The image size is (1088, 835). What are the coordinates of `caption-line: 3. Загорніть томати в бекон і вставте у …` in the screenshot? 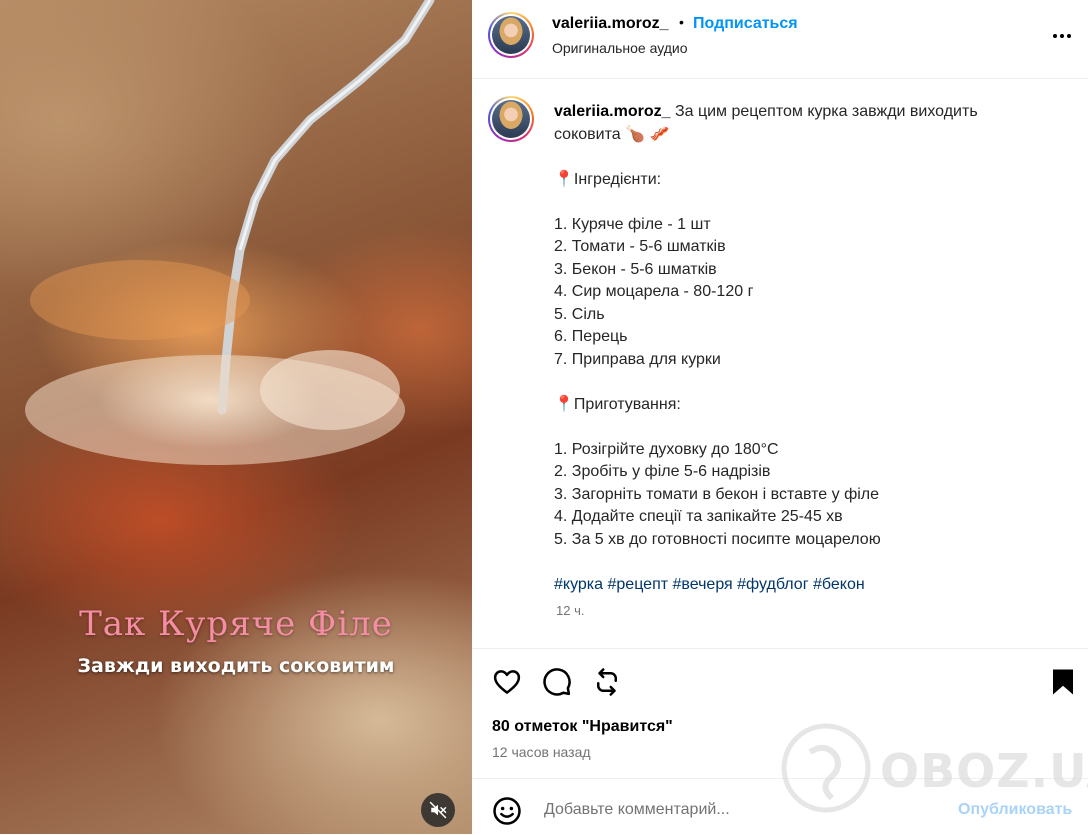 It's located at (717, 494).